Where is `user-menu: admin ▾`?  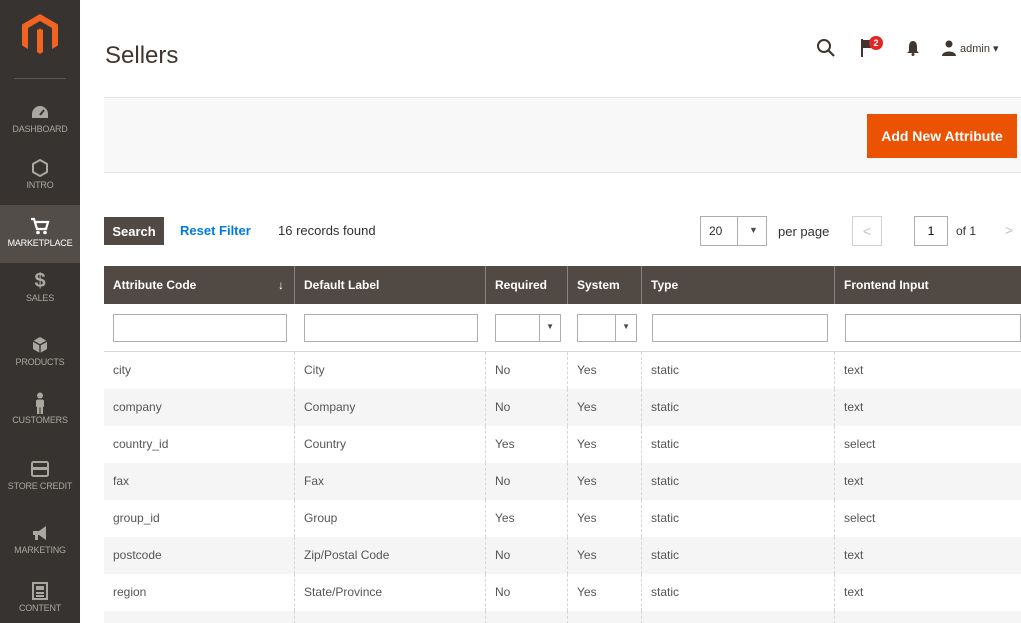 user-menu: admin ▾ is located at coordinates (970, 48).